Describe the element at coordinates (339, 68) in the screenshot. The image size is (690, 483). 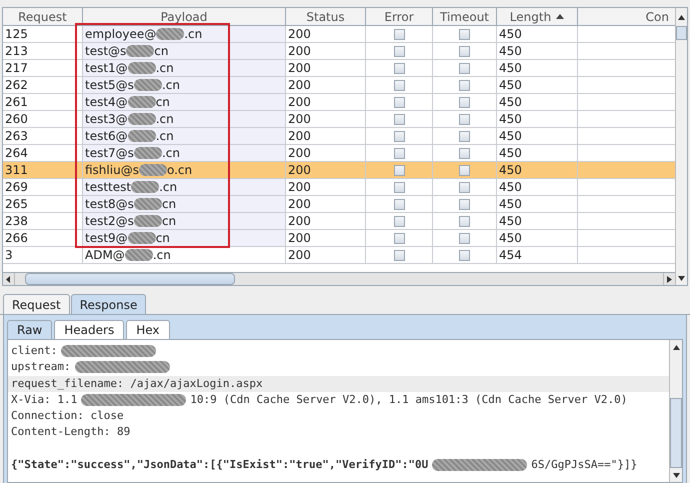
I see `table-row: 217 test1@ .cn 200 450` at that location.